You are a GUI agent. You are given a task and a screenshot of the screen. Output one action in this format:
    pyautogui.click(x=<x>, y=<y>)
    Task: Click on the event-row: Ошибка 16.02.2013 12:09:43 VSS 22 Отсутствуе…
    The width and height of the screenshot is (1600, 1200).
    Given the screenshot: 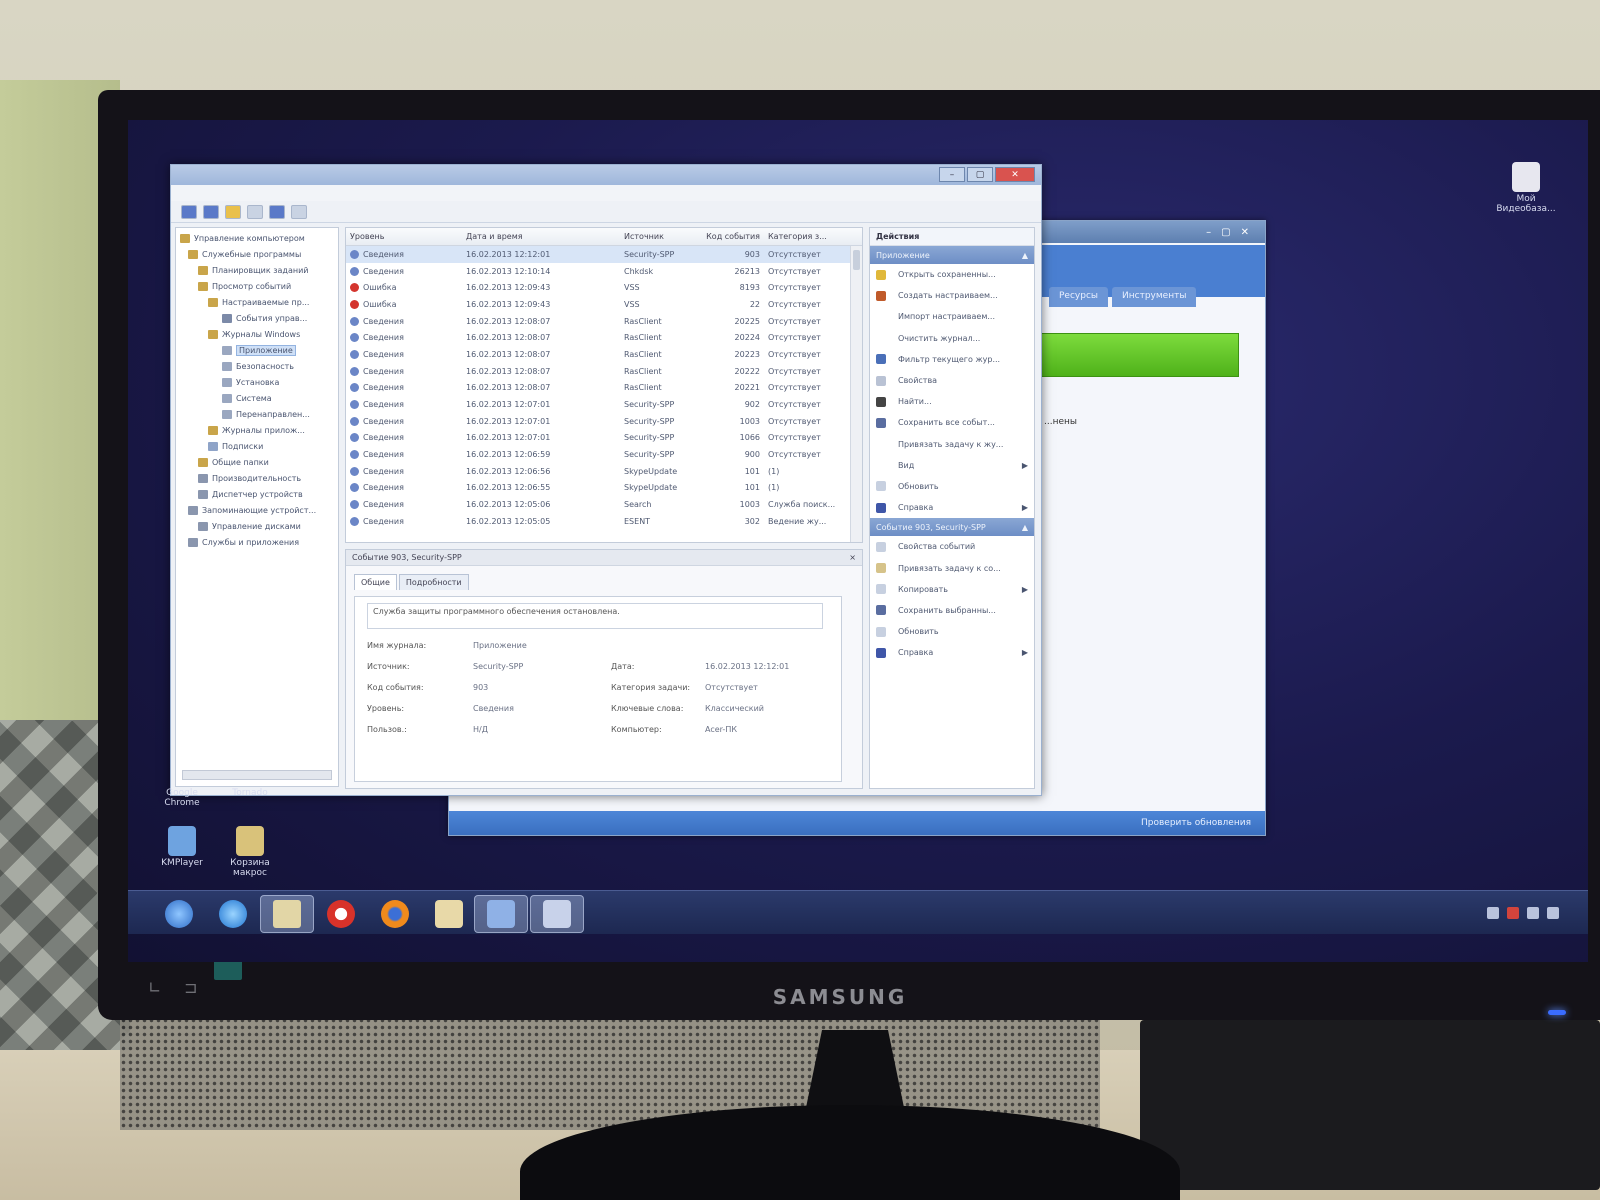 What is the action you would take?
    pyautogui.click(x=604, y=304)
    